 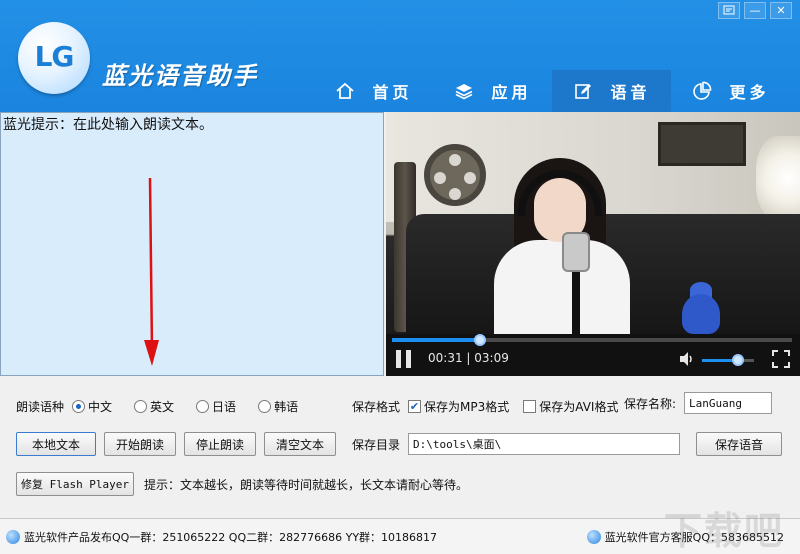 I want to click on video-controls: 00:31 | 03:09, so click(x=593, y=355).